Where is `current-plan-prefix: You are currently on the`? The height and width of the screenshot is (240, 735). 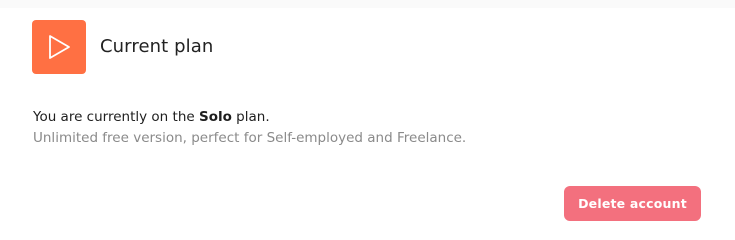 current-plan-prefix: You are currently on the is located at coordinates (116, 117).